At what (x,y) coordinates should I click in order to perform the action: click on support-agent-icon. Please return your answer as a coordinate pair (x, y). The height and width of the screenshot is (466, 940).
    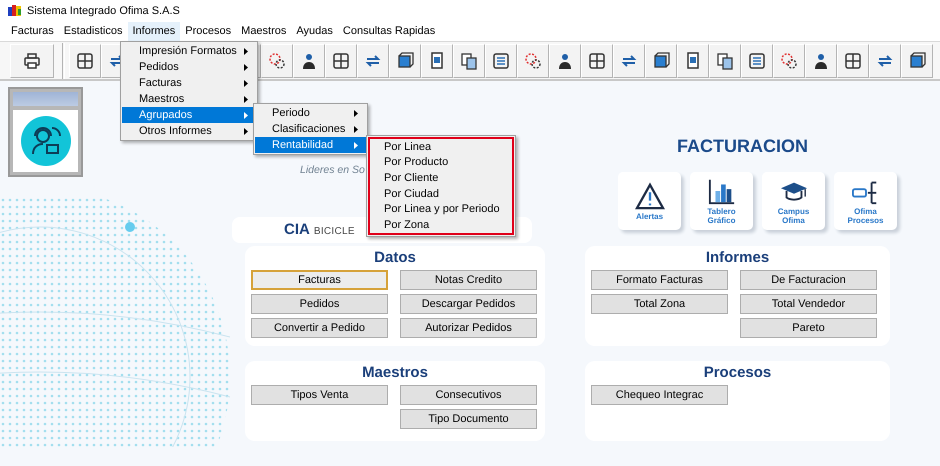
    Looking at the image, I should click on (45, 141).